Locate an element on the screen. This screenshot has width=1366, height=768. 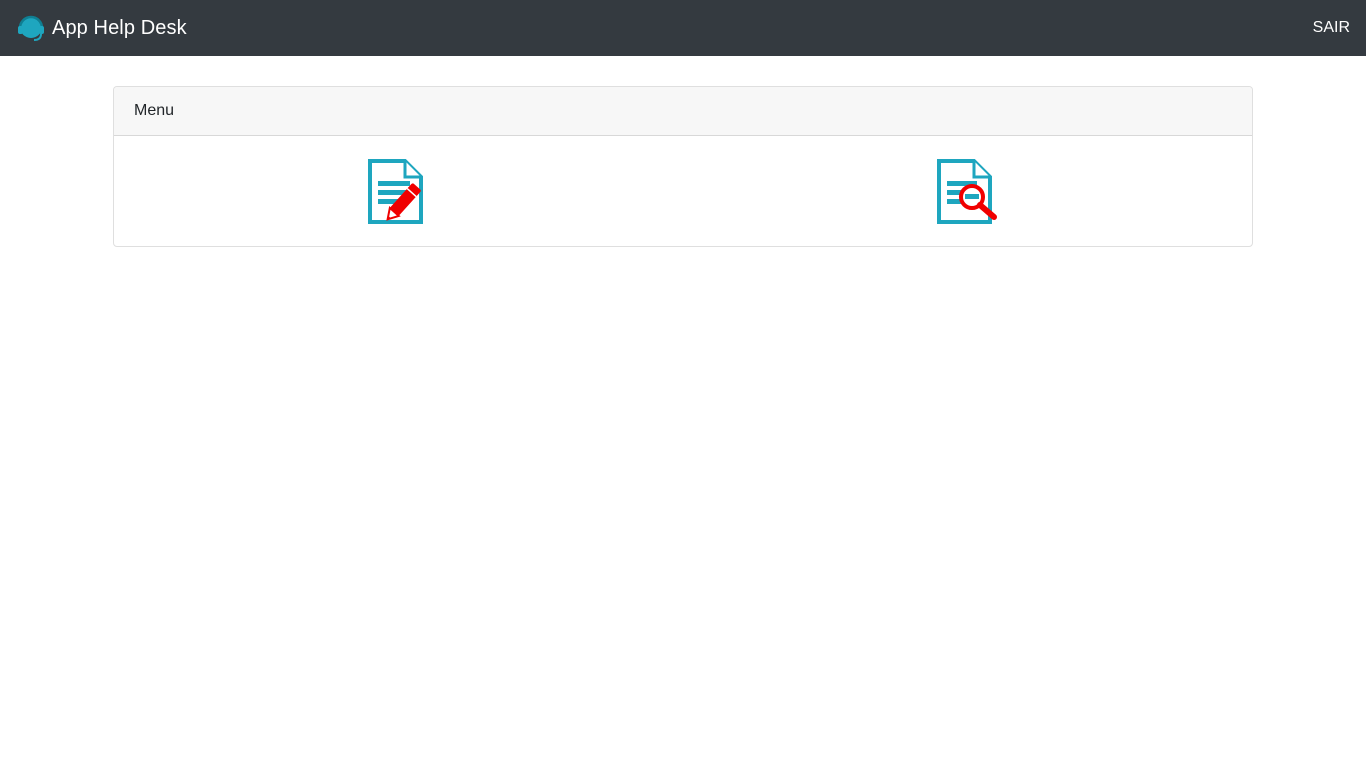
document-edit-icon is located at coordinates (395, 191).